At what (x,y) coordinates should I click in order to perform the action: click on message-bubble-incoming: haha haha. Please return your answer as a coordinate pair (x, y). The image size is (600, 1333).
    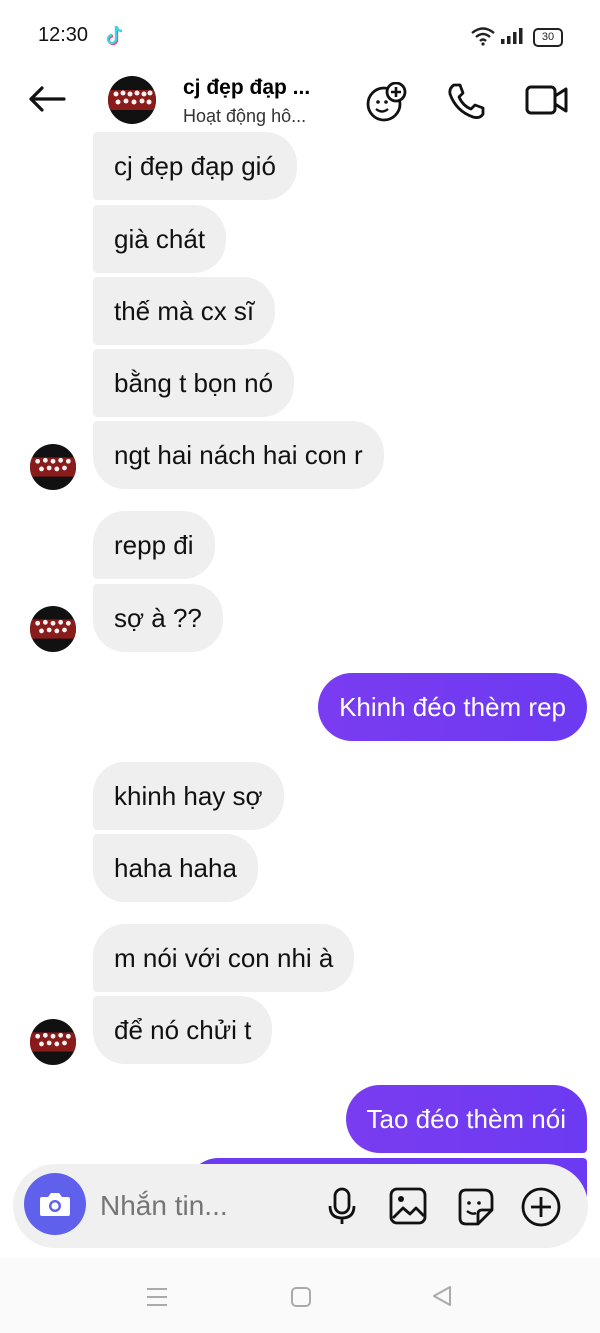
    Looking at the image, I should click on (175, 868).